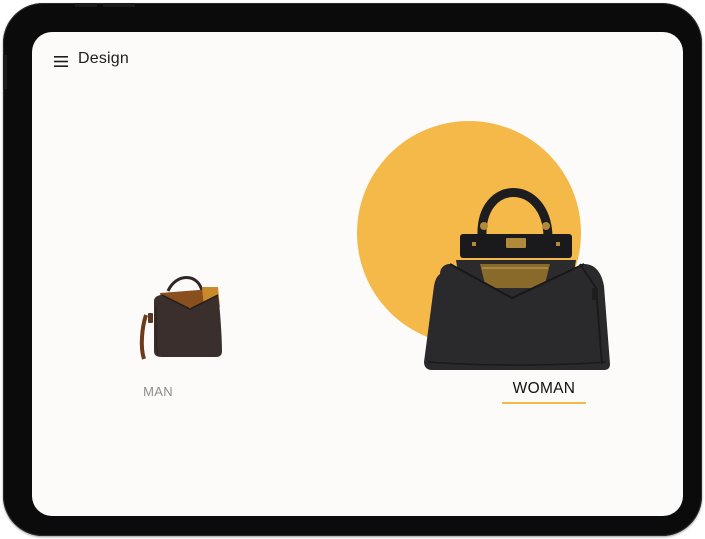 This screenshot has height=539, width=705. I want to click on hamburger-menu-icon, so click(61, 60).